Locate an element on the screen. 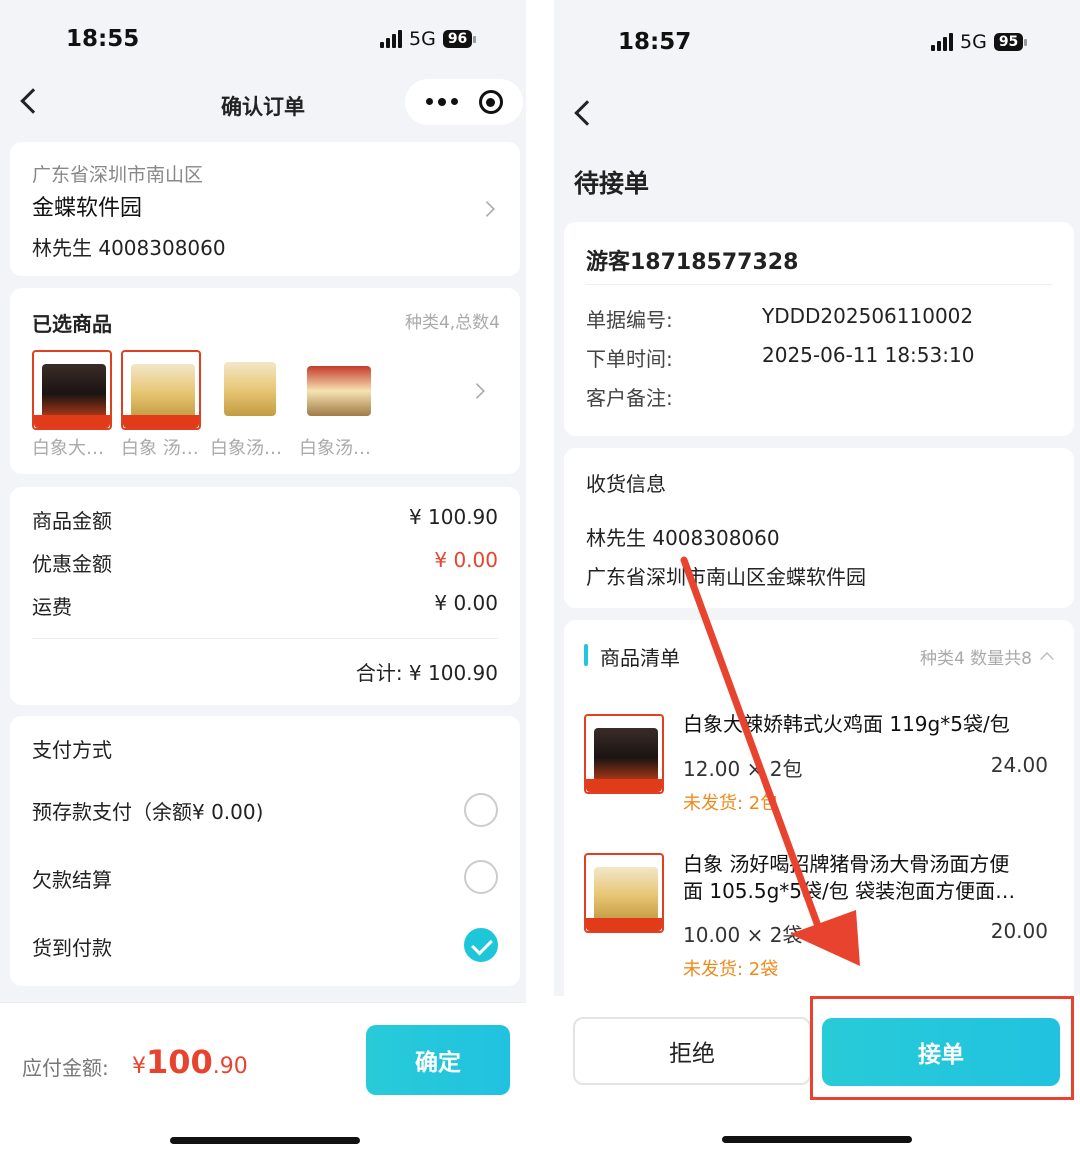 Image resolution: width=1080 pixels, height=1155 pixels. close-target-icon is located at coordinates (490, 102).